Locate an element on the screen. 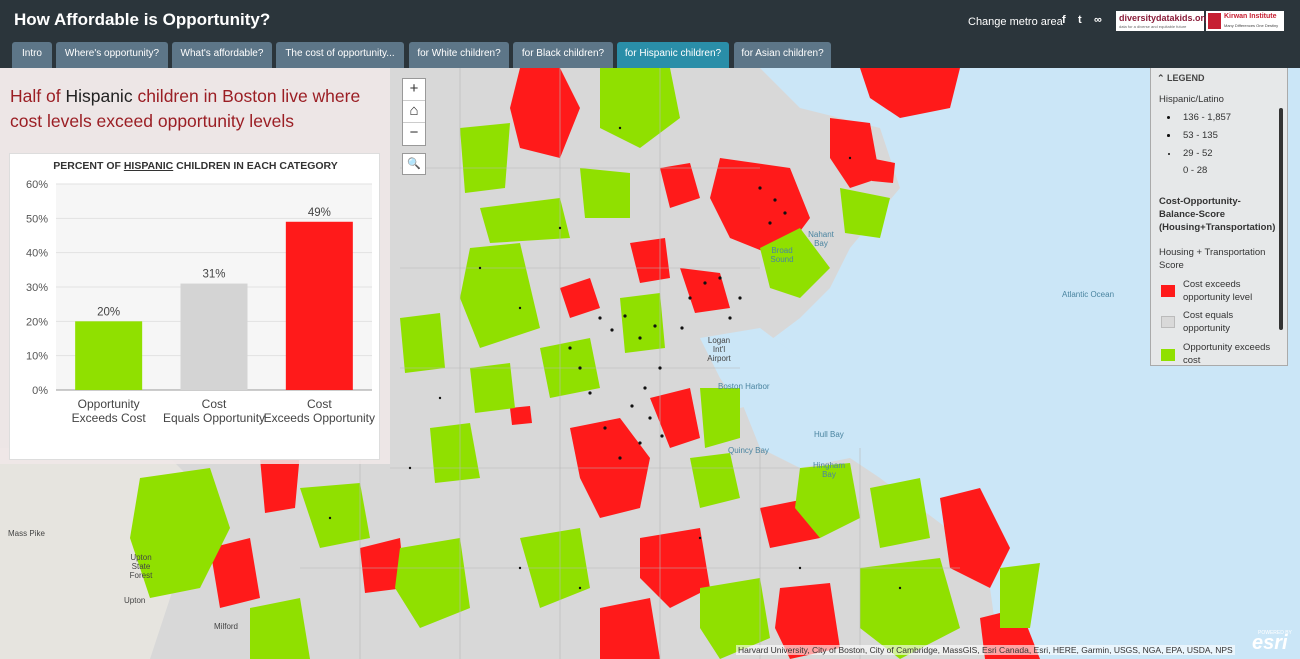  label-logan-airport: Logan Int'l Airport is located at coordinates (719, 349).